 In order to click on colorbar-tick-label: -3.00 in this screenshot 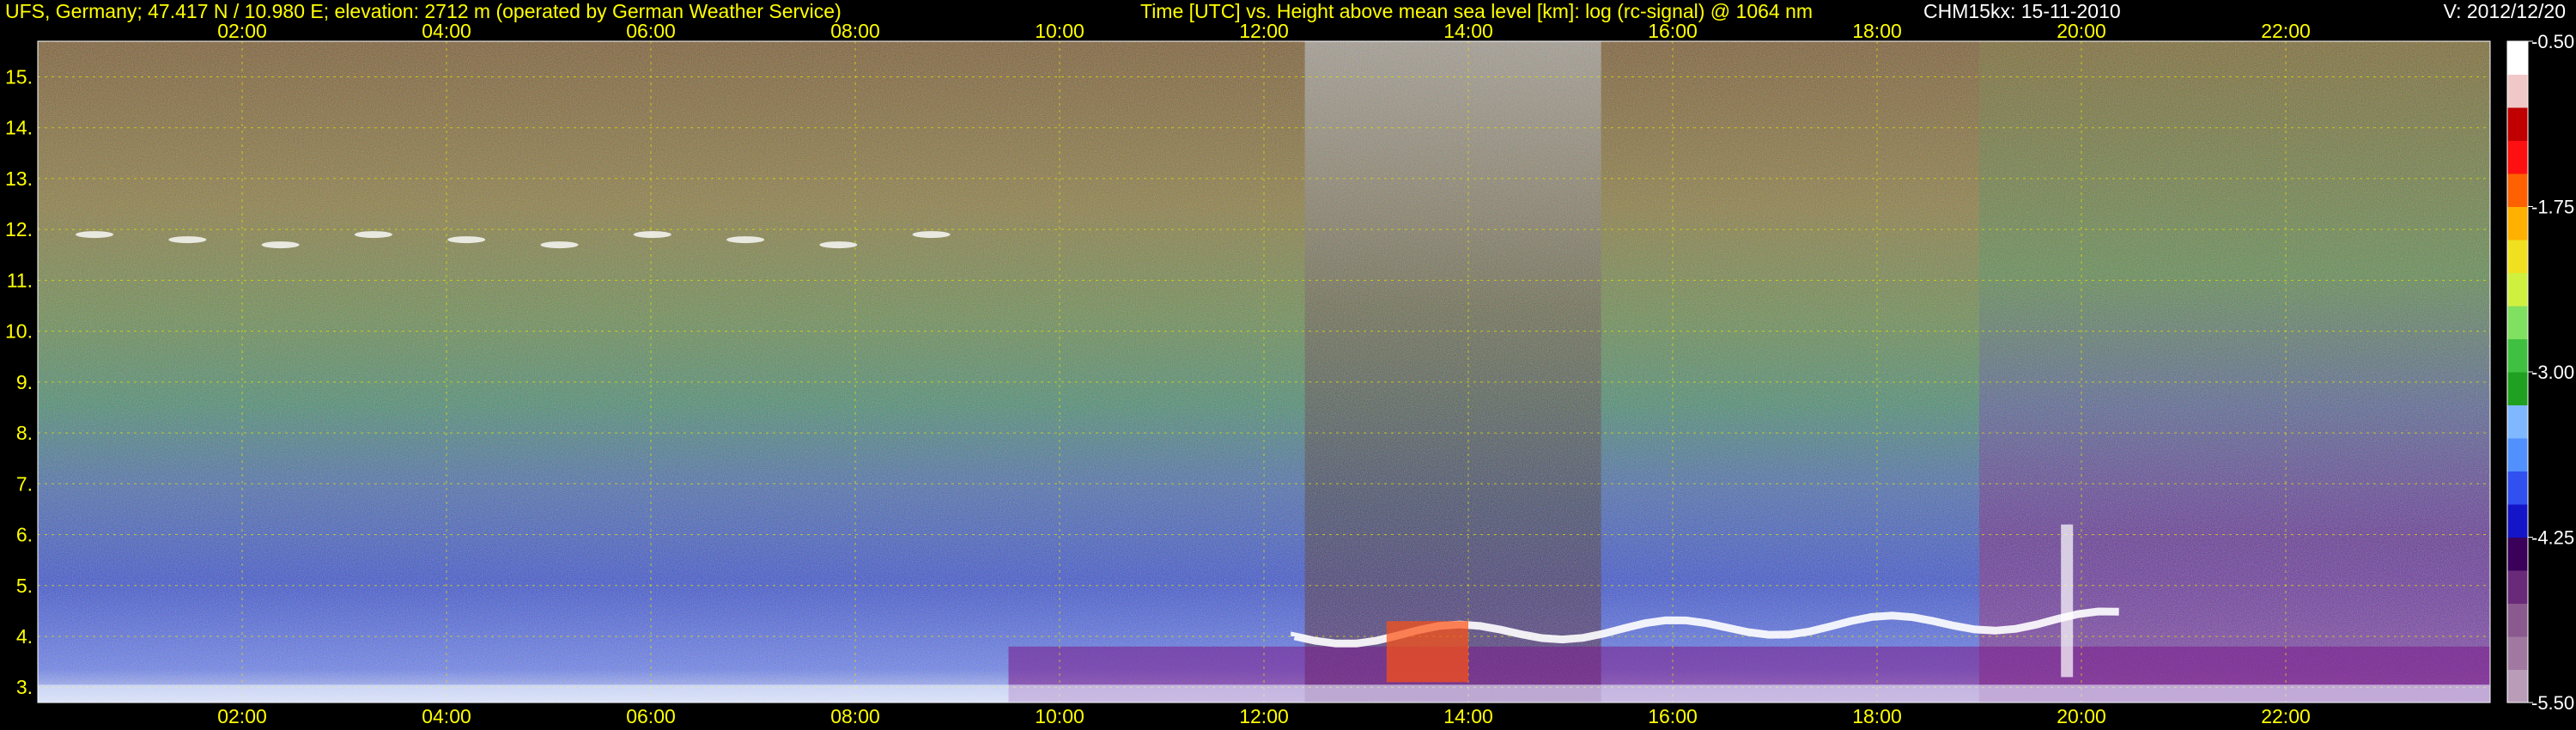, I will do `click(2552, 372)`.